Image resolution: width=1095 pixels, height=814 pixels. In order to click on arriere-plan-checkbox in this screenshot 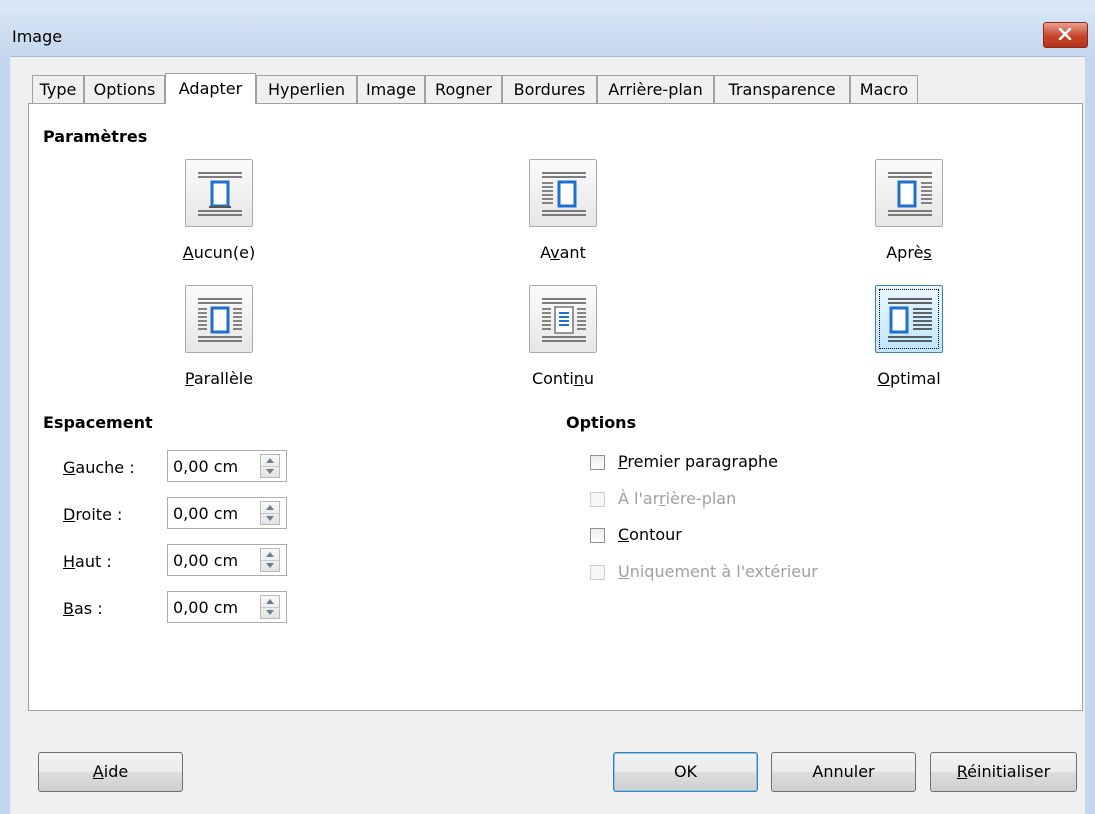, I will do `click(597, 499)`.